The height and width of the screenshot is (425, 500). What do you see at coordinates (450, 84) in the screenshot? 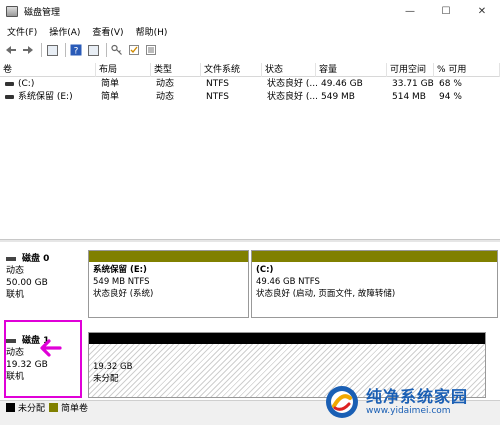
I see `volume-percent-free: 68 %` at bounding box center [450, 84].